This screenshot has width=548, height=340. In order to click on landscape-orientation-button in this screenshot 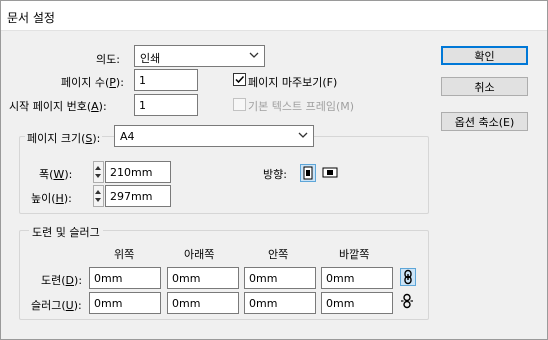, I will do `click(330, 173)`.